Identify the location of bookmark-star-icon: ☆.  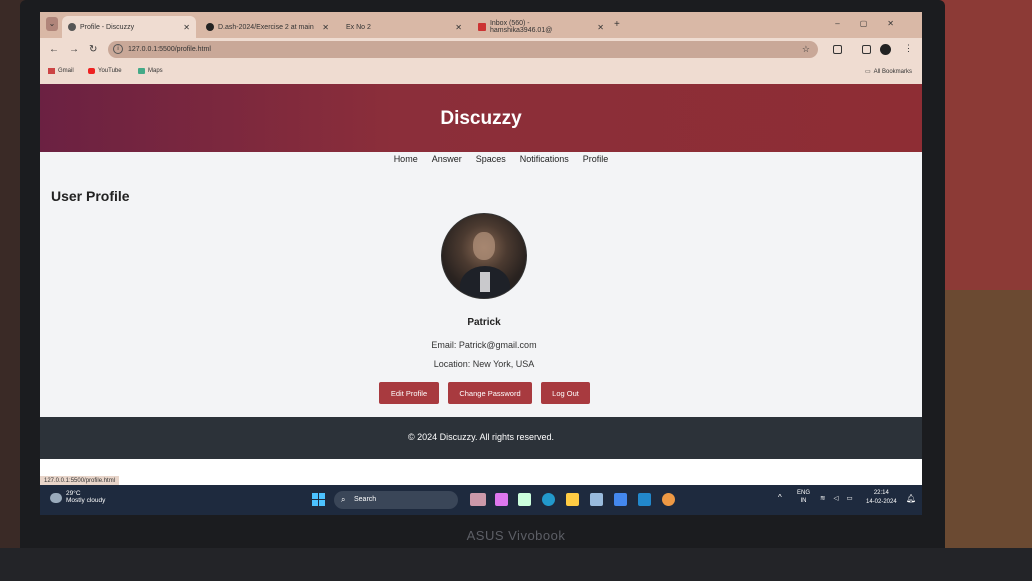
(806, 49).